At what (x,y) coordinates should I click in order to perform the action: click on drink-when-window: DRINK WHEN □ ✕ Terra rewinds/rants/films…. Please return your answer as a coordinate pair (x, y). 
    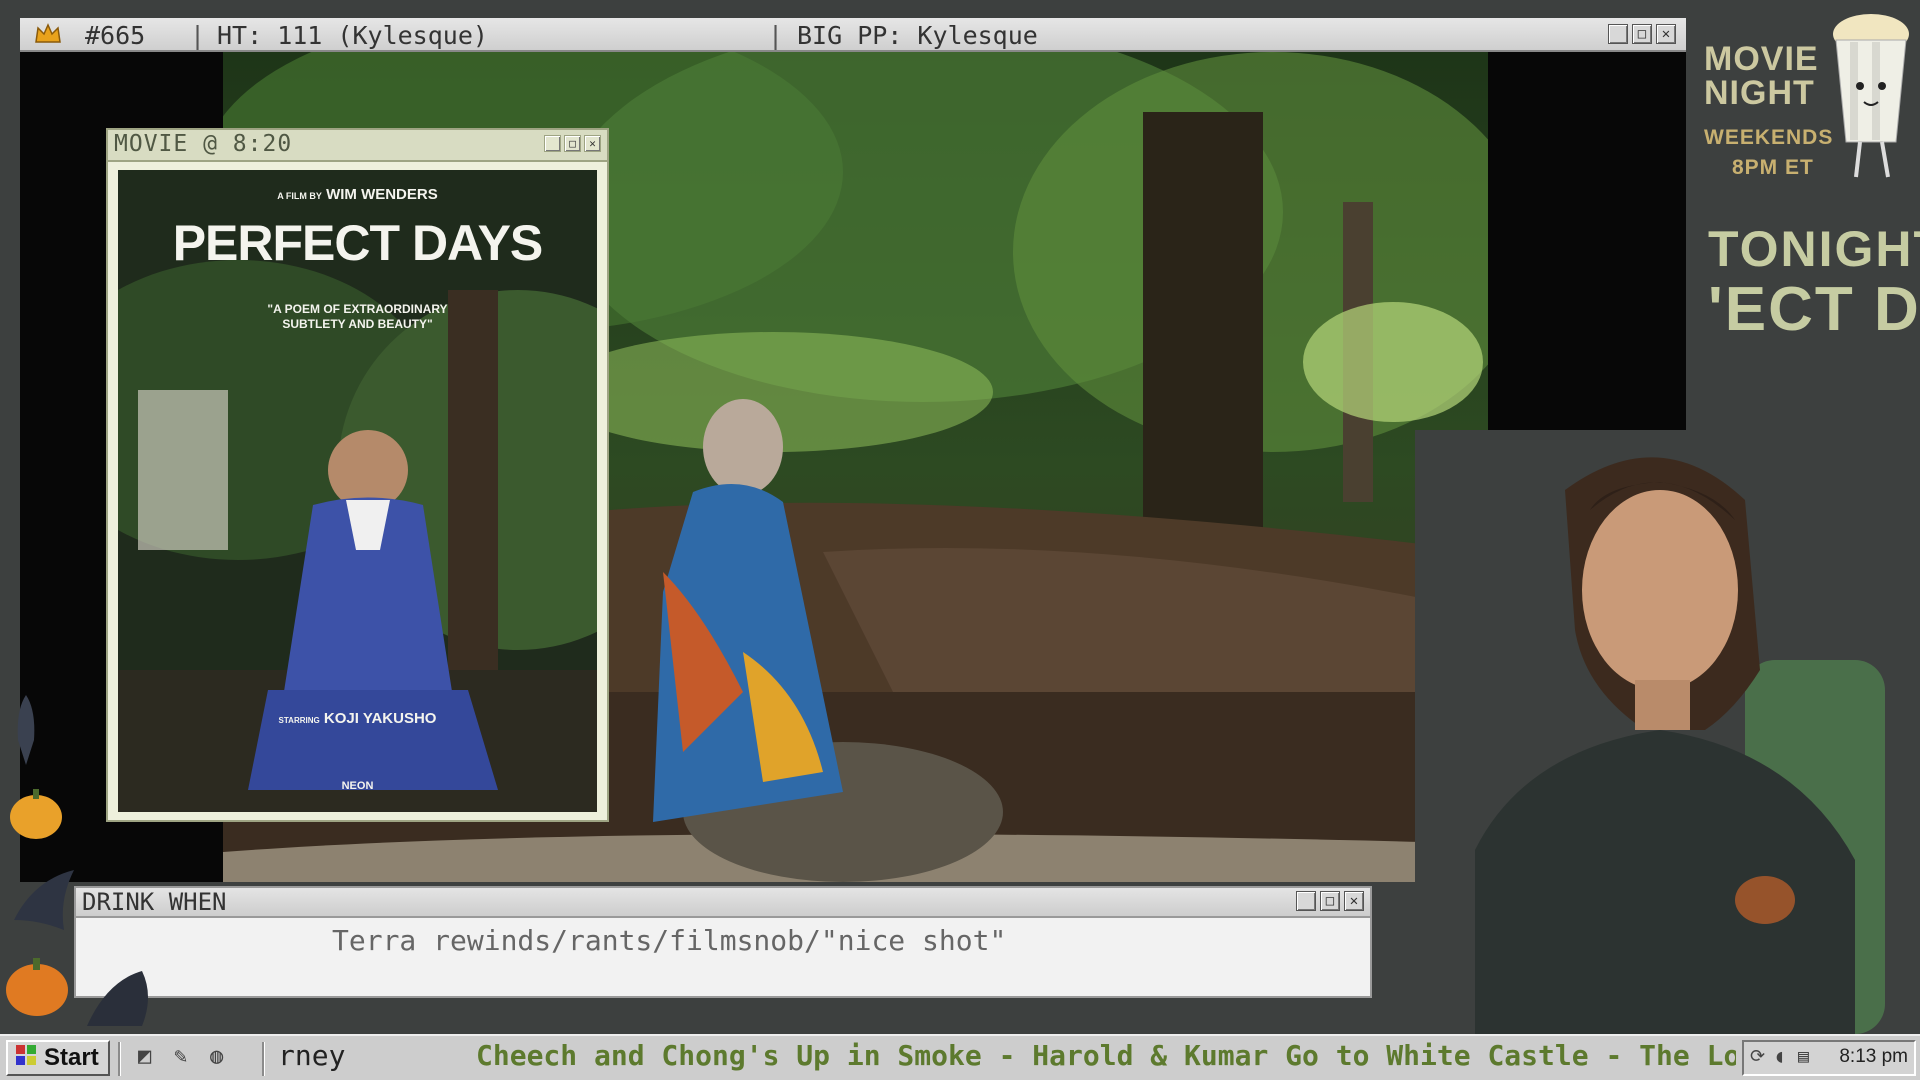
    Looking at the image, I should click on (723, 942).